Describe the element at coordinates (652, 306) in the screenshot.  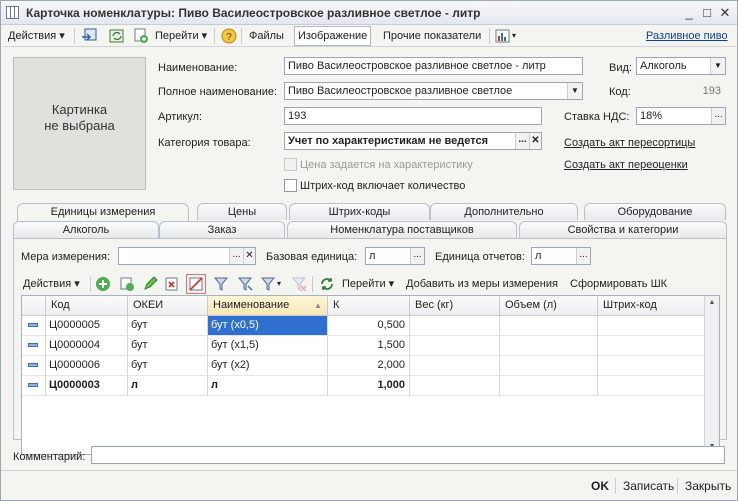
I see `column-header-barcode: Штрих-код` at that location.